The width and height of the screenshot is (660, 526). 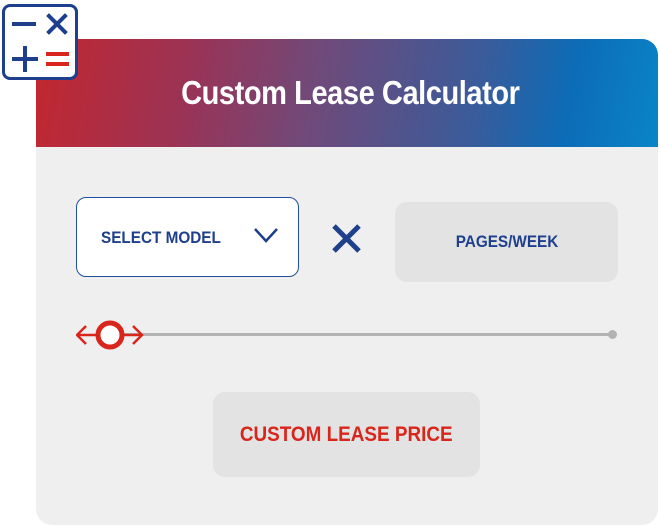 I want to click on calculator-title: Custom Lease Calculator, so click(x=350, y=92).